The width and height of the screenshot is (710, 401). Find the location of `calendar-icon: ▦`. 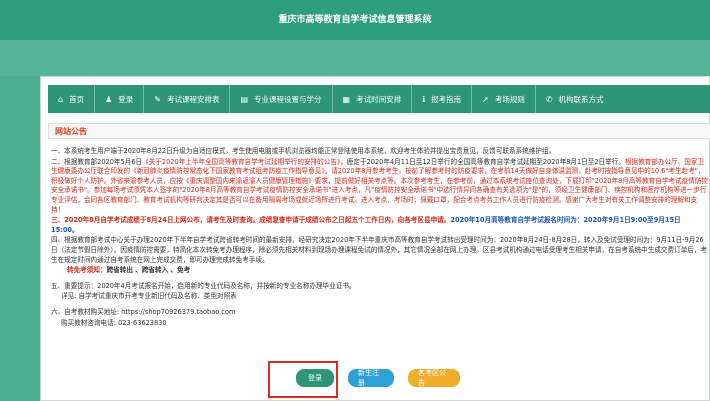

calendar-icon: ▦ is located at coordinates (346, 99).